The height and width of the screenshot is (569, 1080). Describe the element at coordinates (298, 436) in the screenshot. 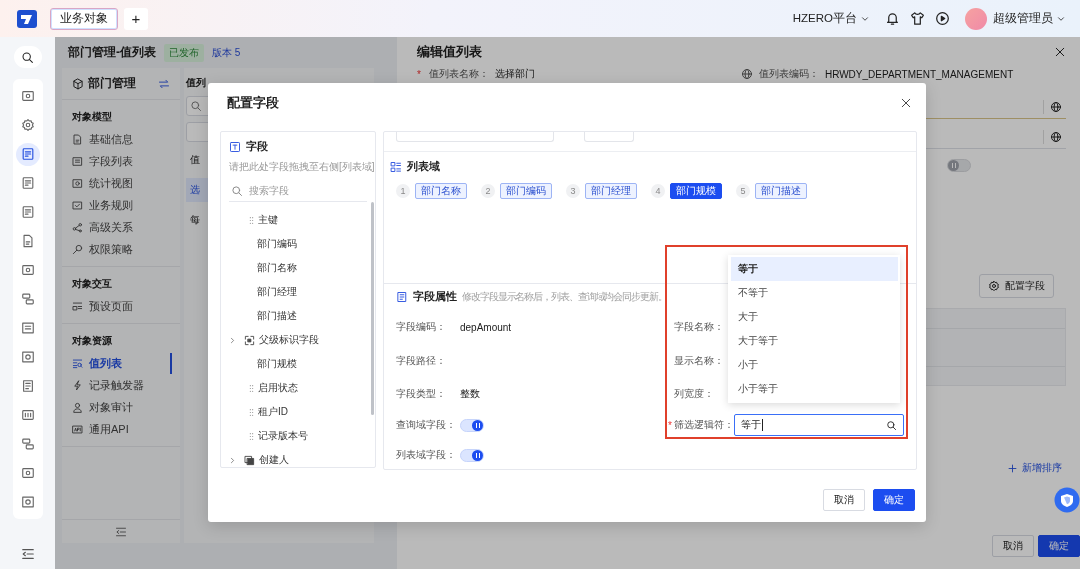

I see `field-item: 记录版本号` at that location.